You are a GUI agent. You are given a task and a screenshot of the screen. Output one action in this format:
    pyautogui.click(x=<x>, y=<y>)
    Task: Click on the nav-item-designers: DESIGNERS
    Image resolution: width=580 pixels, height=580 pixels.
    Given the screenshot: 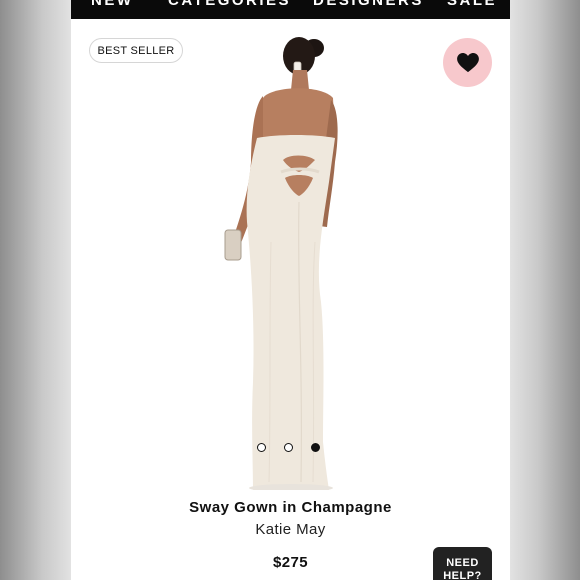 What is the action you would take?
    pyautogui.click(x=368, y=4)
    